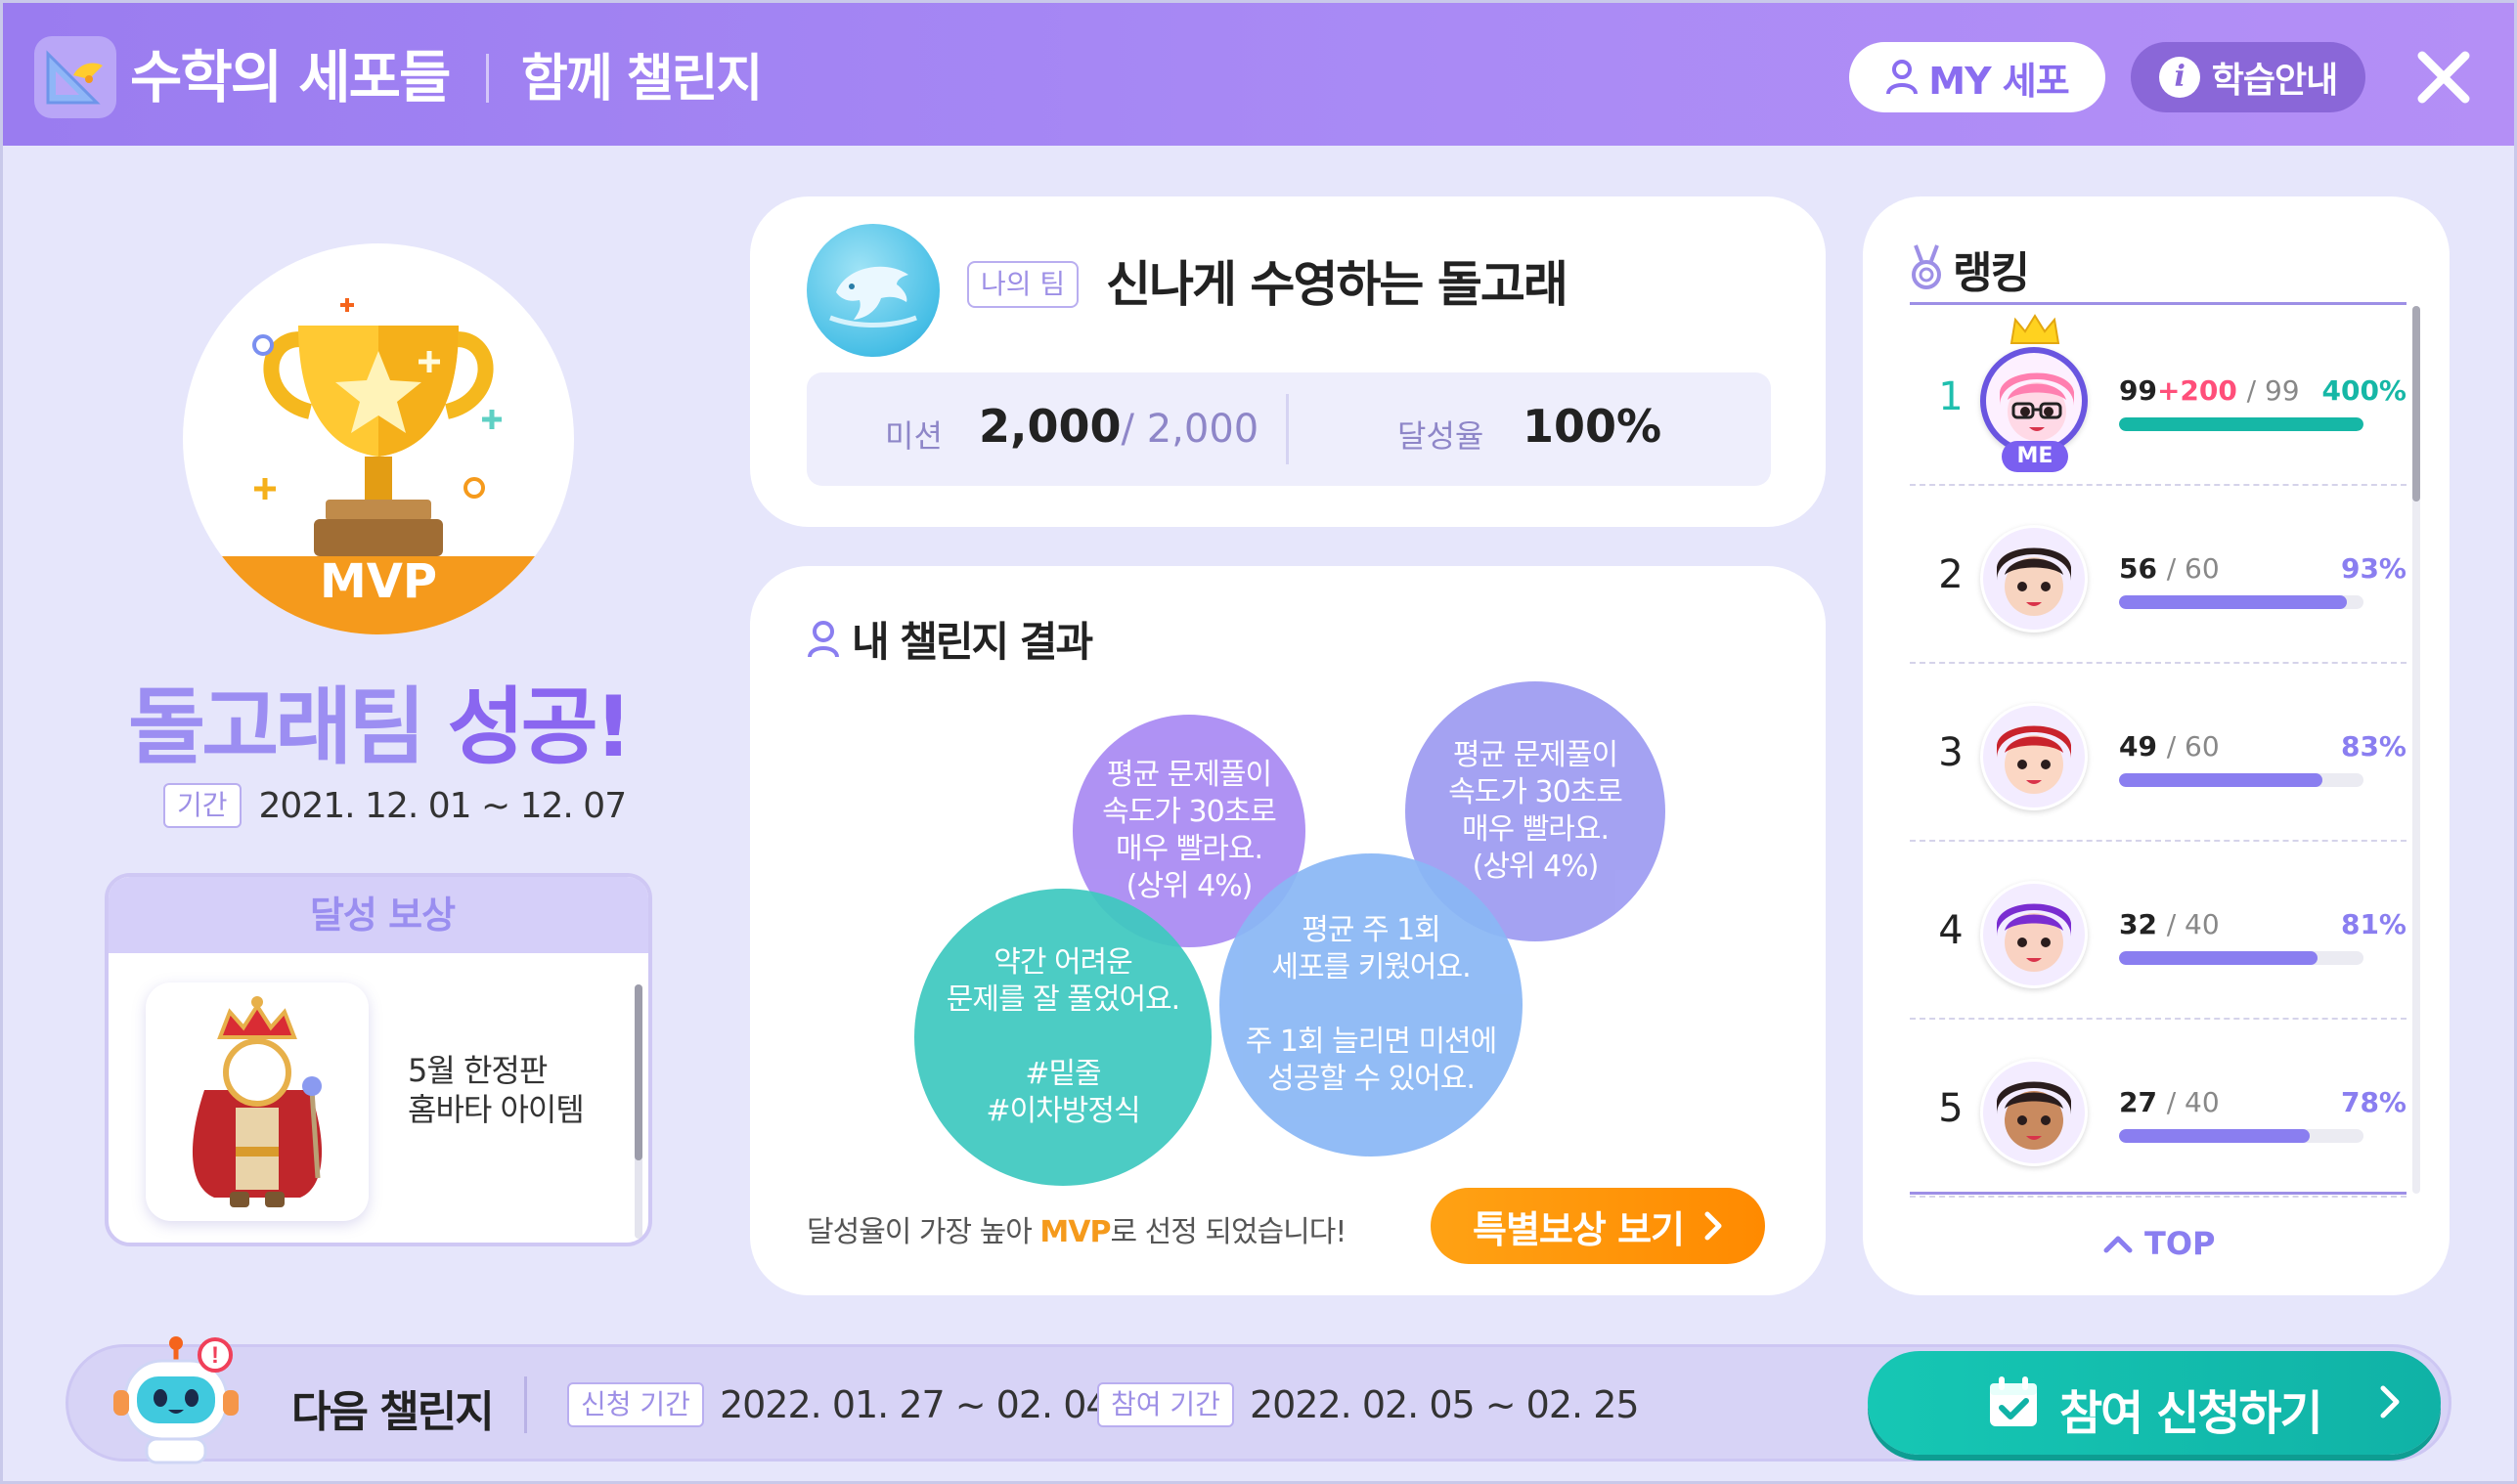 The image size is (2517, 1484). What do you see at coordinates (2138, 746) in the screenshot?
I see `score-value: 49` at bounding box center [2138, 746].